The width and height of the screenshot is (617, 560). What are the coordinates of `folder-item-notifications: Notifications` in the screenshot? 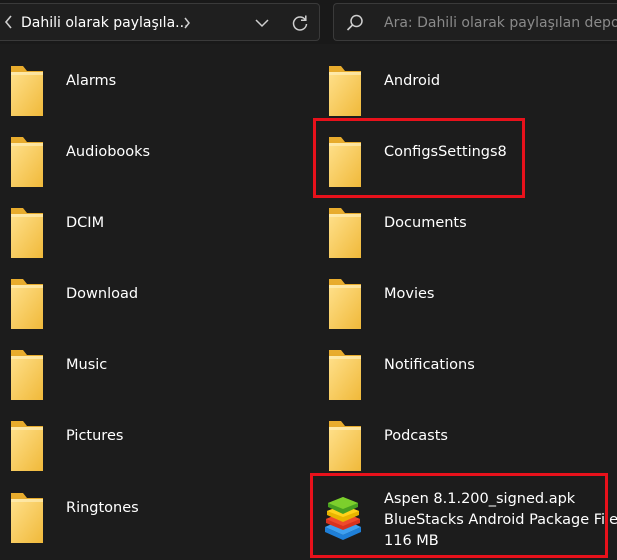 It's located at (467, 376).